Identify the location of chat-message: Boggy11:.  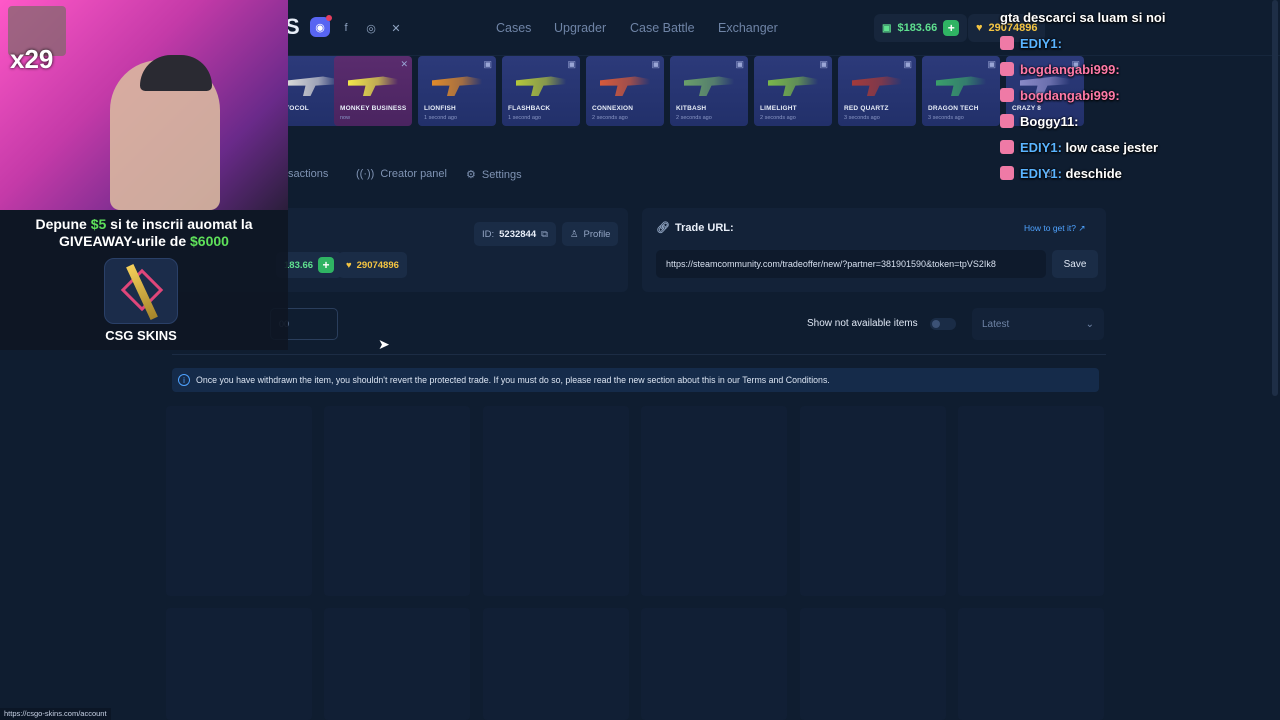
(1039, 121).